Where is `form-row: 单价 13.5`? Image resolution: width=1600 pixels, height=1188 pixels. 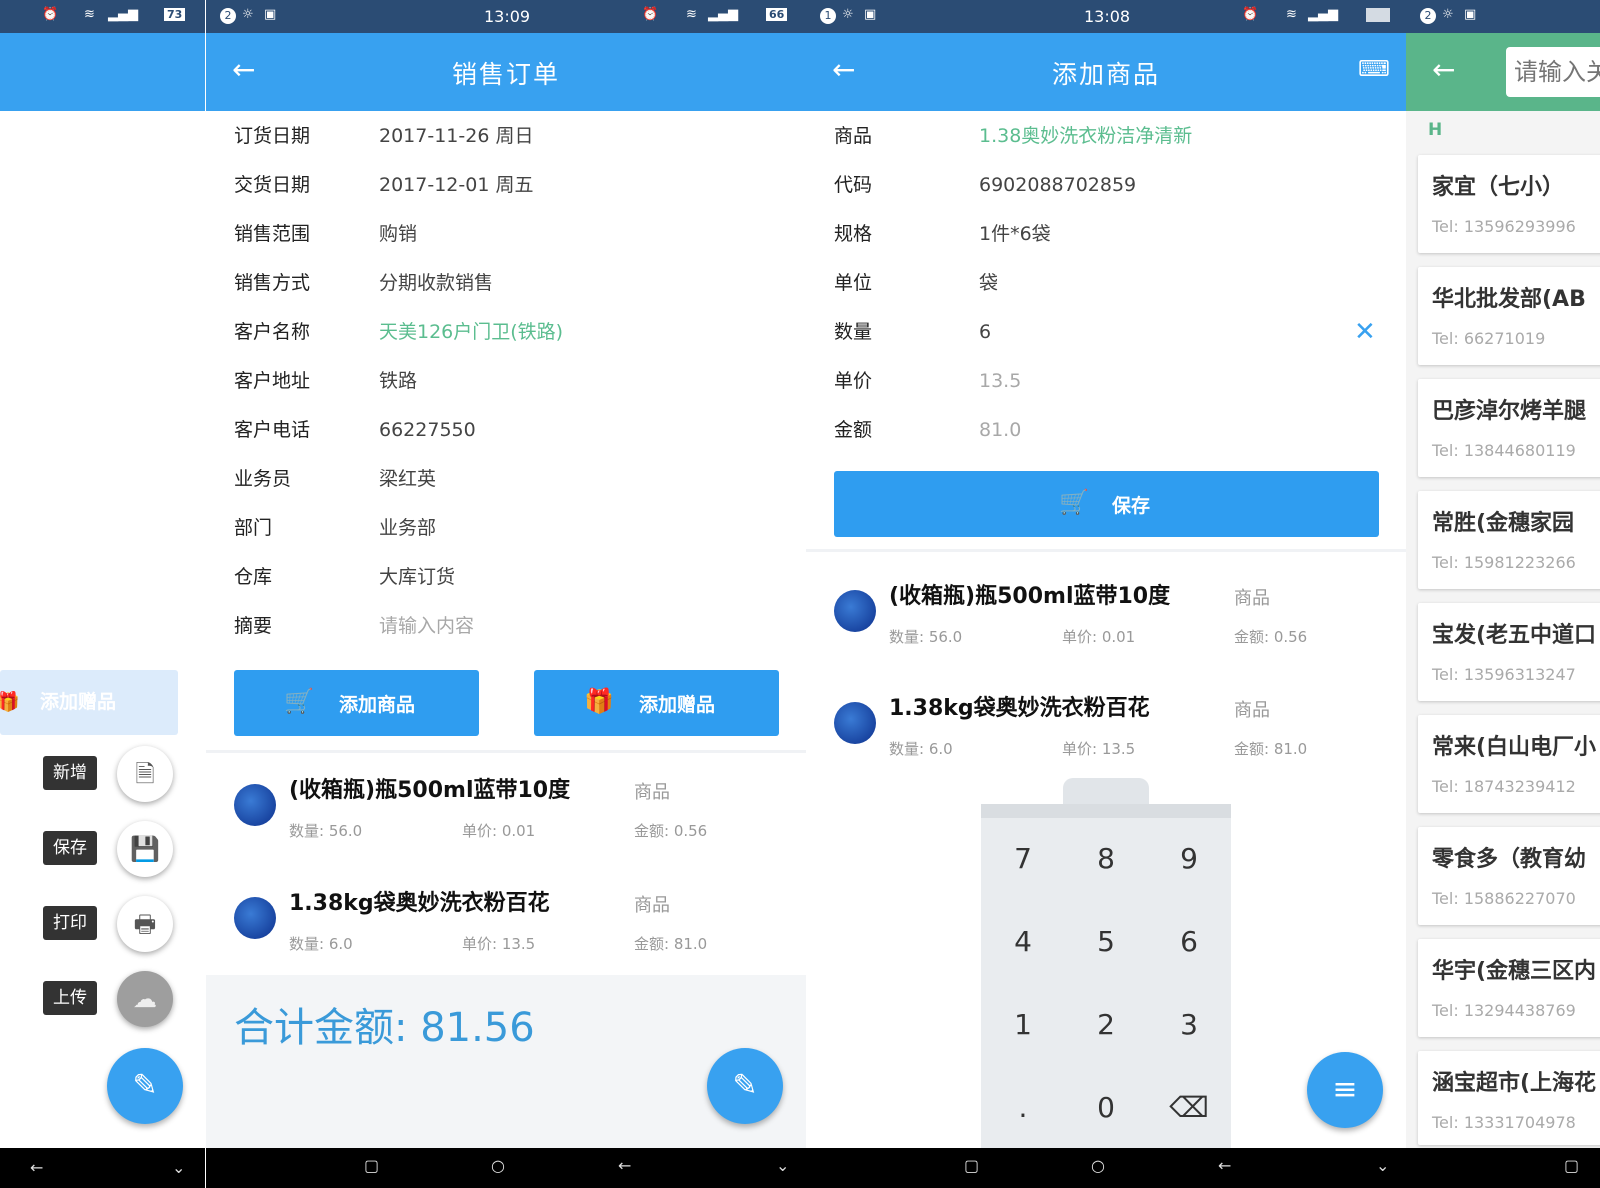 form-row: 单价 13.5 is located at coordinates (1114, 381).